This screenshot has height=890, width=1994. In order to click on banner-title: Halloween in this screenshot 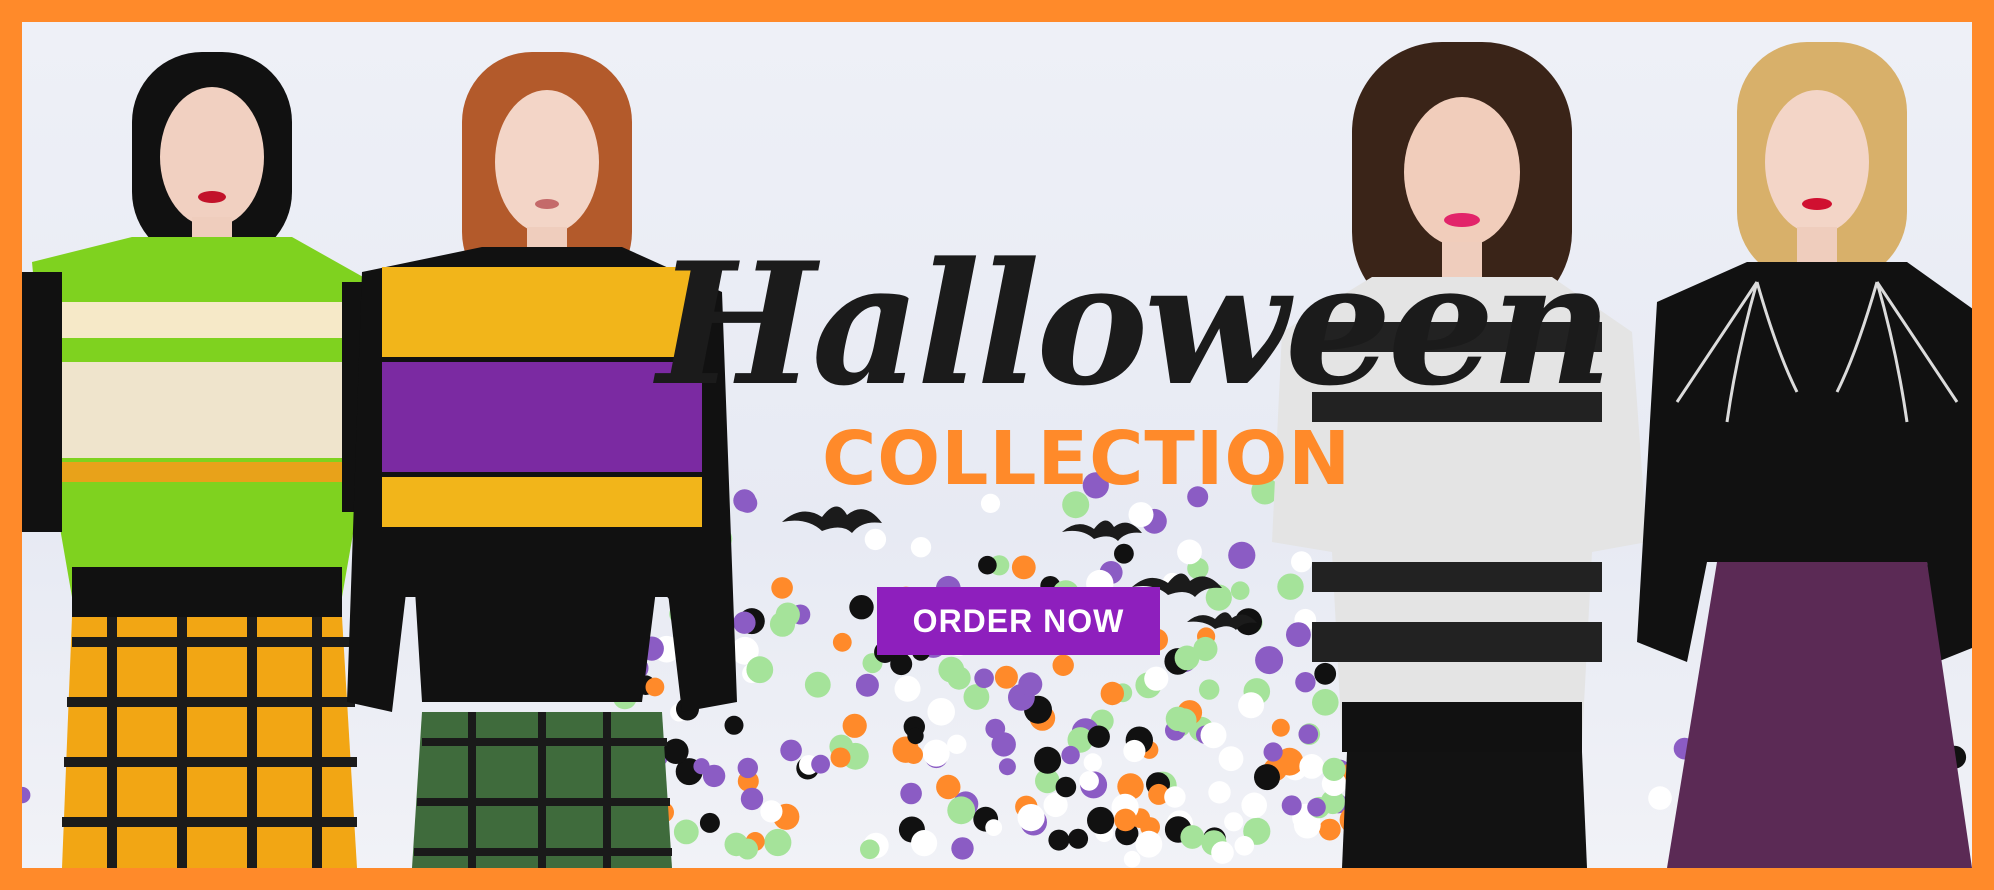, I will do `click(1135, 323)`.